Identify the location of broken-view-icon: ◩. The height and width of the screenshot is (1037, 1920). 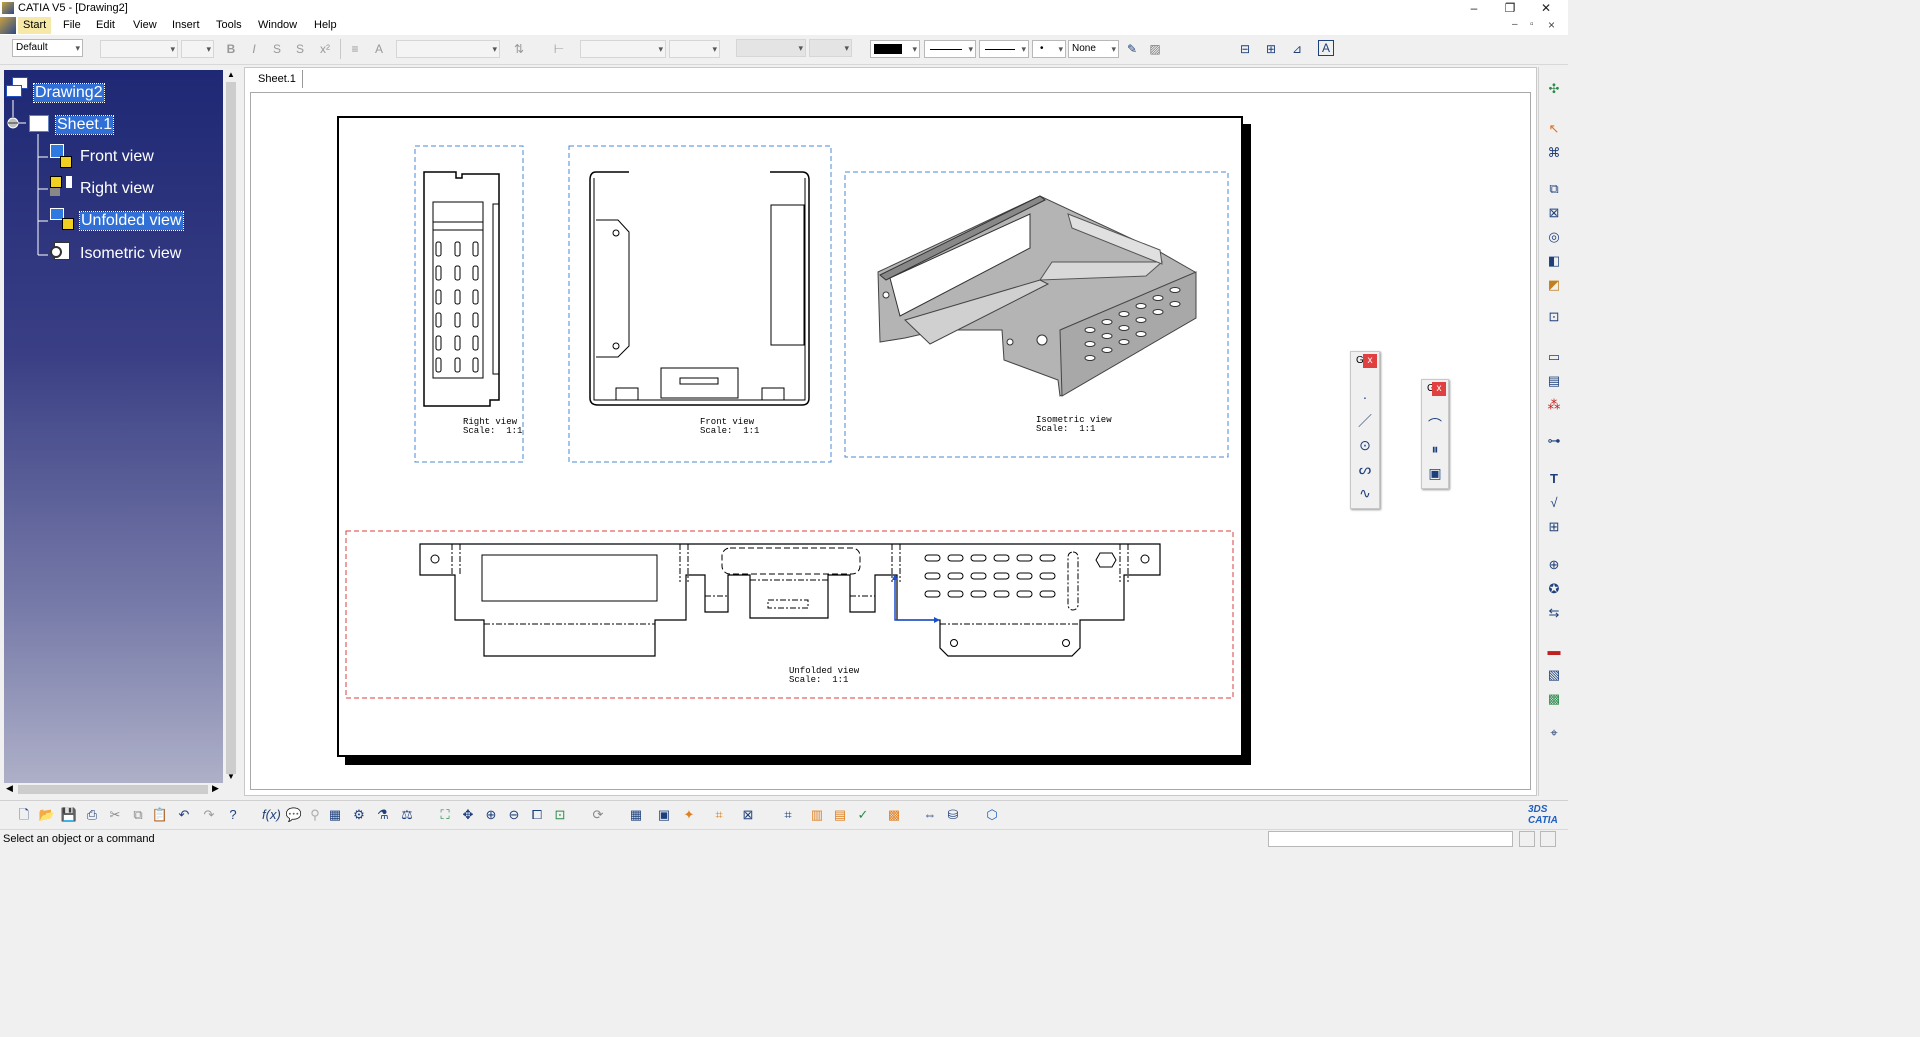
(1554, 285).